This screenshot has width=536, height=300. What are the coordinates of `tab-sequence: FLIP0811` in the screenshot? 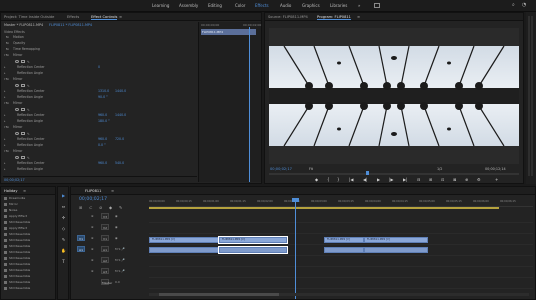 It's located at (93, 191).